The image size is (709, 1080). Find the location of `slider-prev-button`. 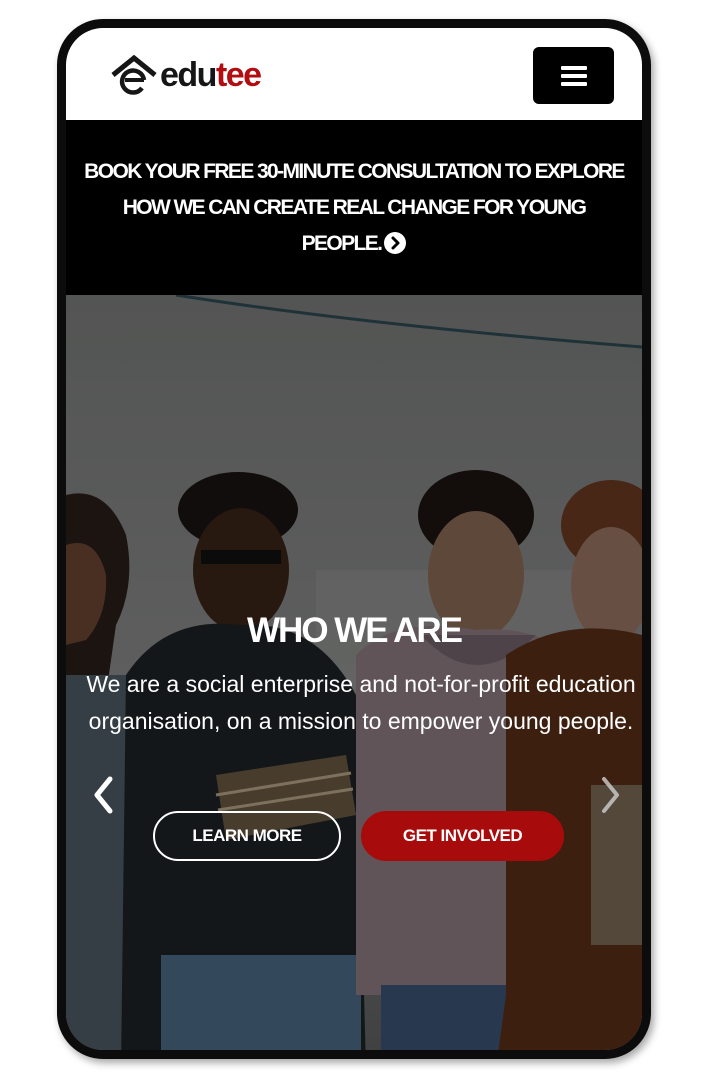

slider-prev-button is located at coordinates (105, 795).